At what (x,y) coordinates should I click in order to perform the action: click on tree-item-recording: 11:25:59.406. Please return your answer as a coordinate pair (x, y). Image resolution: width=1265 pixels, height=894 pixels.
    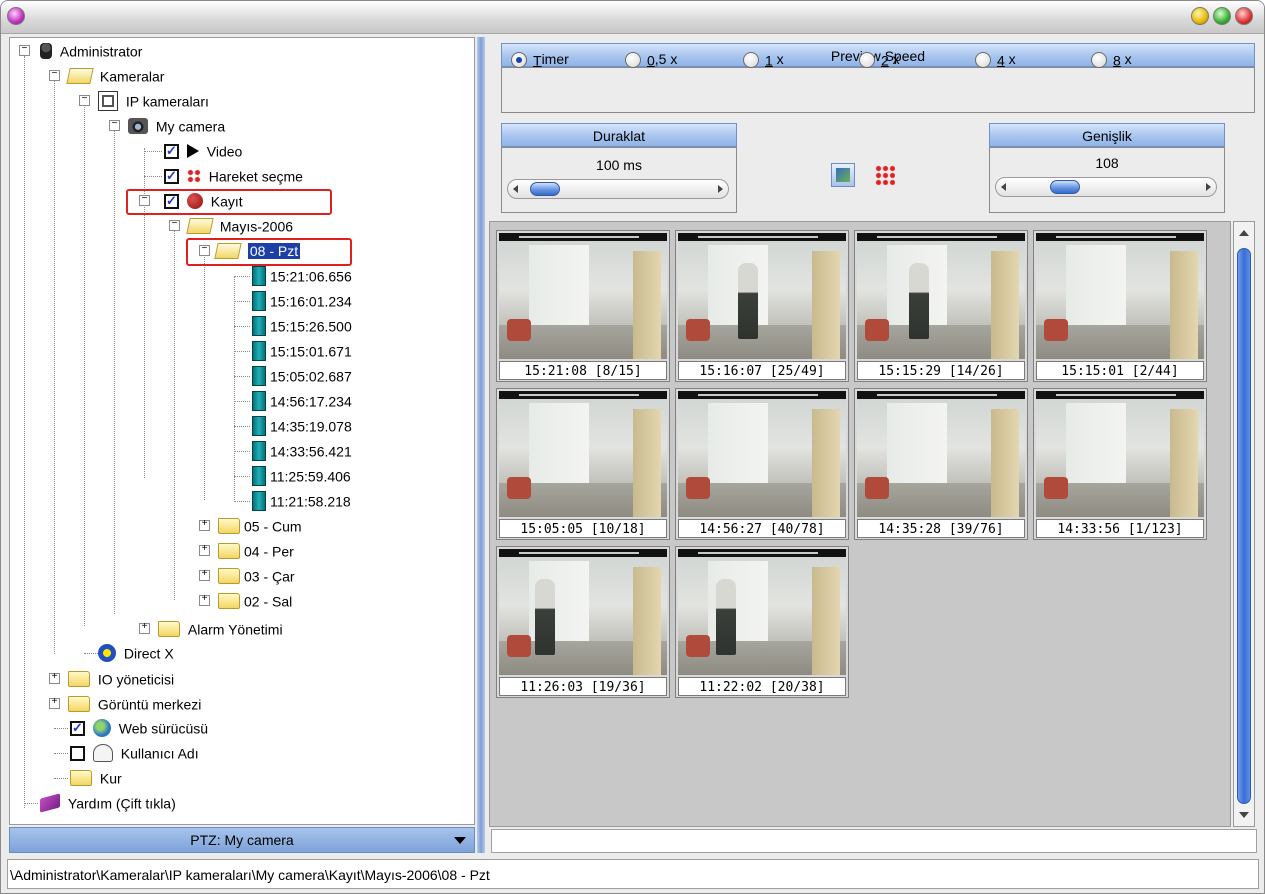
    Looking at the image, I should click on (301, 475).